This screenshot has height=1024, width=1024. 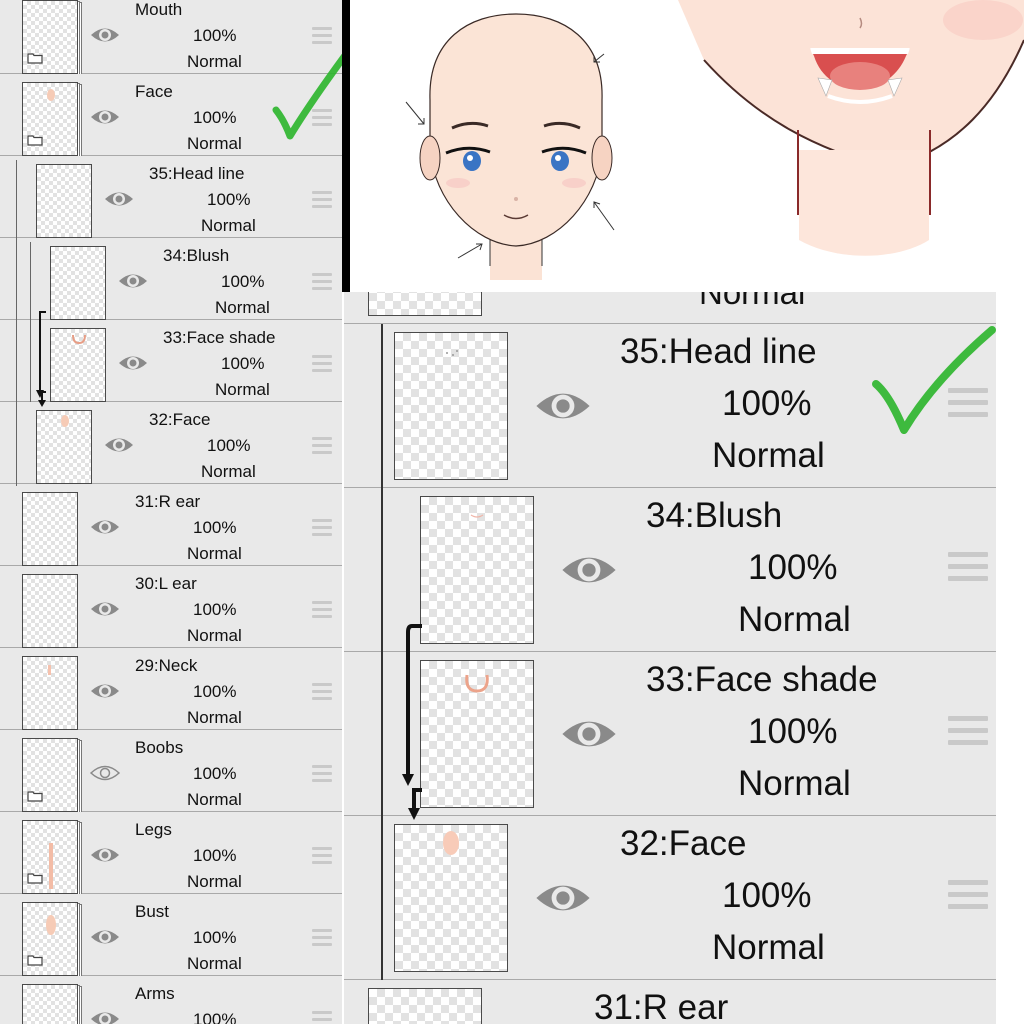 I want to click on layer-name: 33:Face shade, so click(x=219, y=337).